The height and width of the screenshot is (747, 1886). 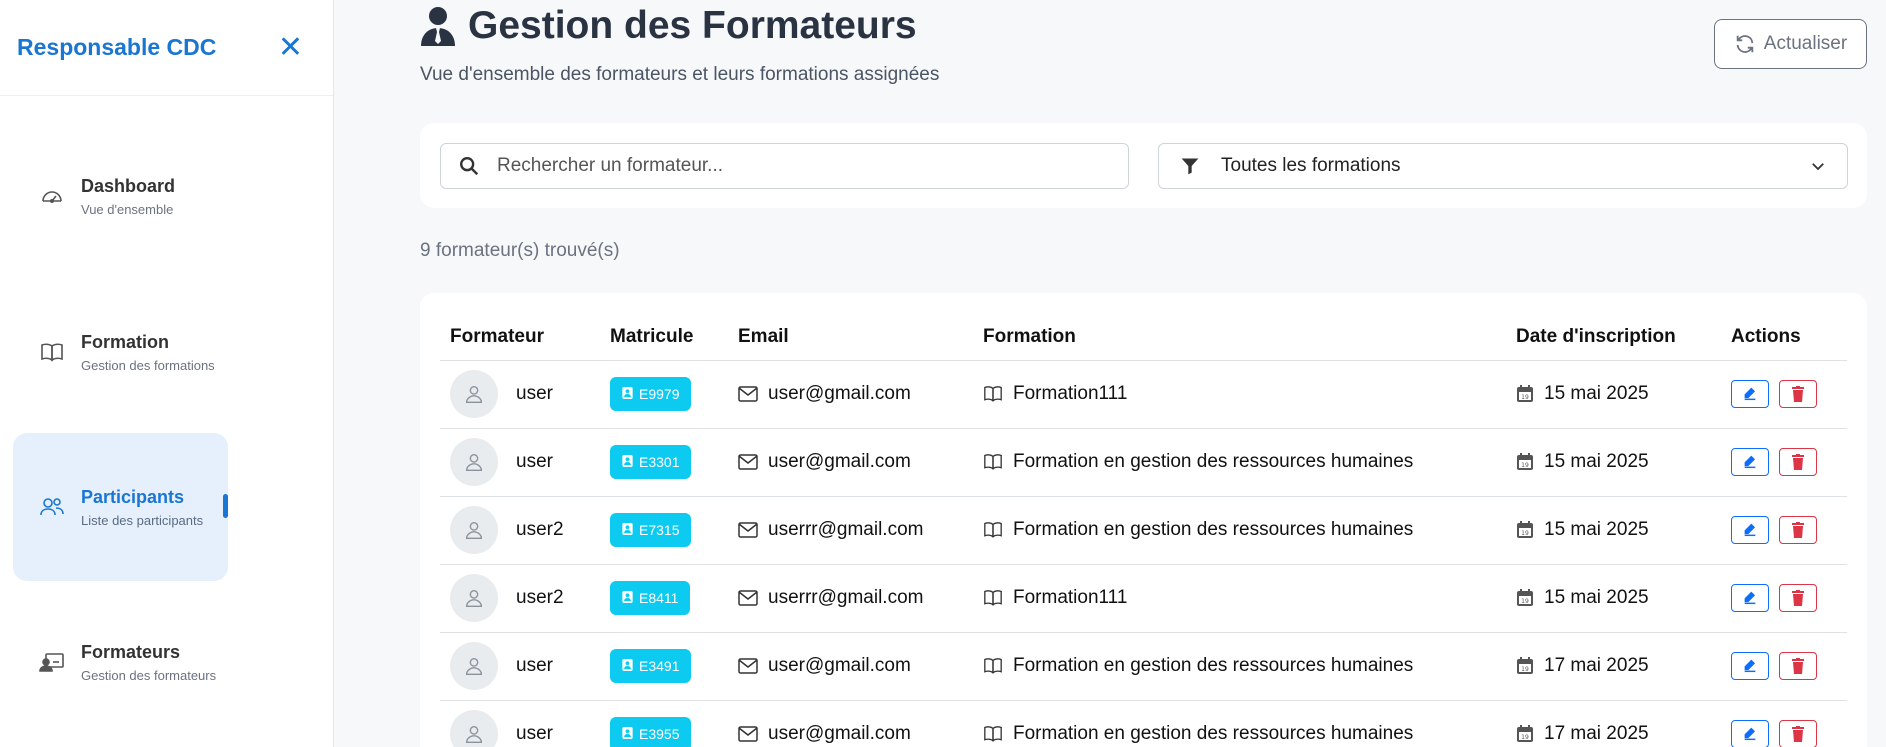 I want to click on envelope-icon, so click(x=748, y=394).